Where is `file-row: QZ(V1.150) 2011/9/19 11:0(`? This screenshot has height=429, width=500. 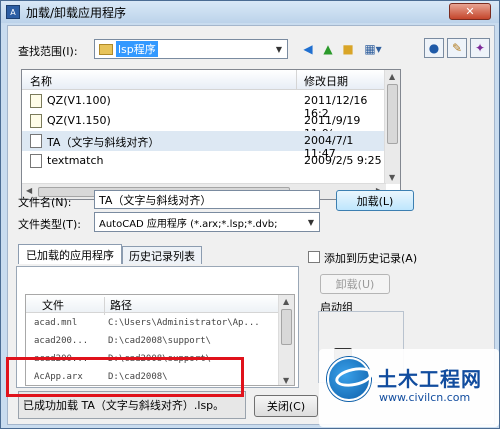 file-row: QZ(V1.150) 2011/9/19 11:0( is located at coordinates (204, 125).